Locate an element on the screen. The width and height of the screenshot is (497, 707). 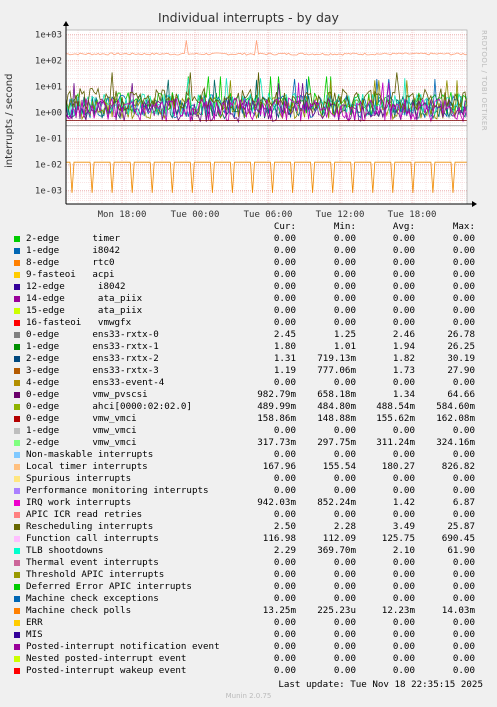
legend-label: 8-edge rtc0 is located at coordinates (70, 262).